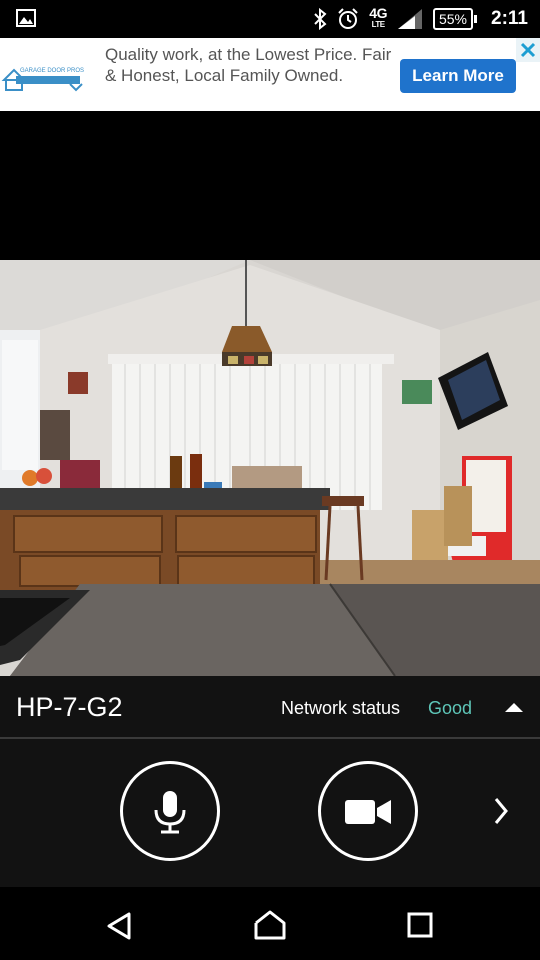 The image size is (540, 960). What do you see at coordinates (69, 707) in the screenshot?
I see `camera-name: HP-7-G2` at bounding box center [69, 707].